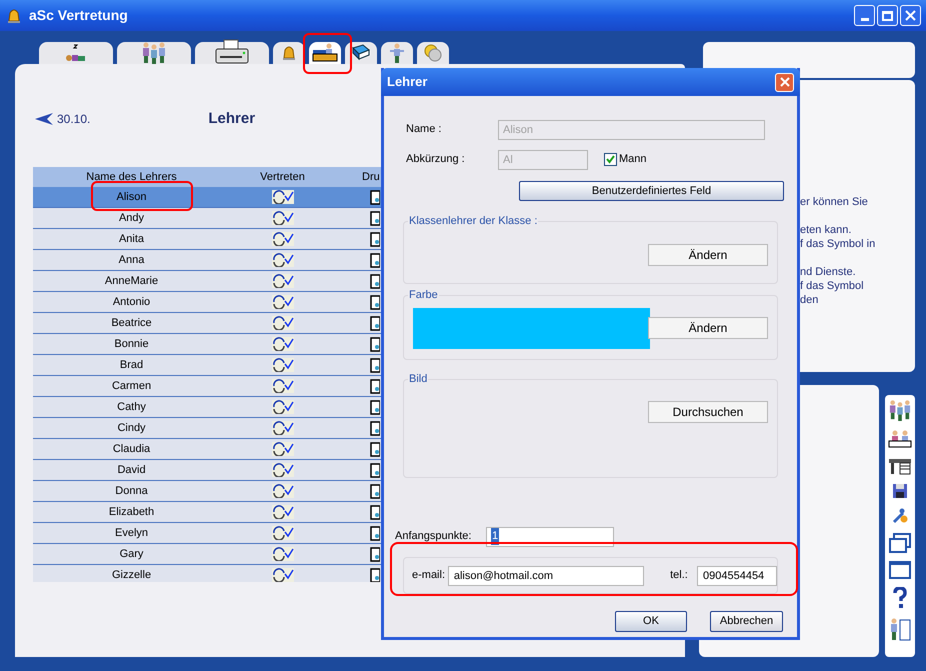  What do you see at coordinates (207, 386) in the screenshot?
I see `table-row: Carmen` at bounding box center [207, 386].